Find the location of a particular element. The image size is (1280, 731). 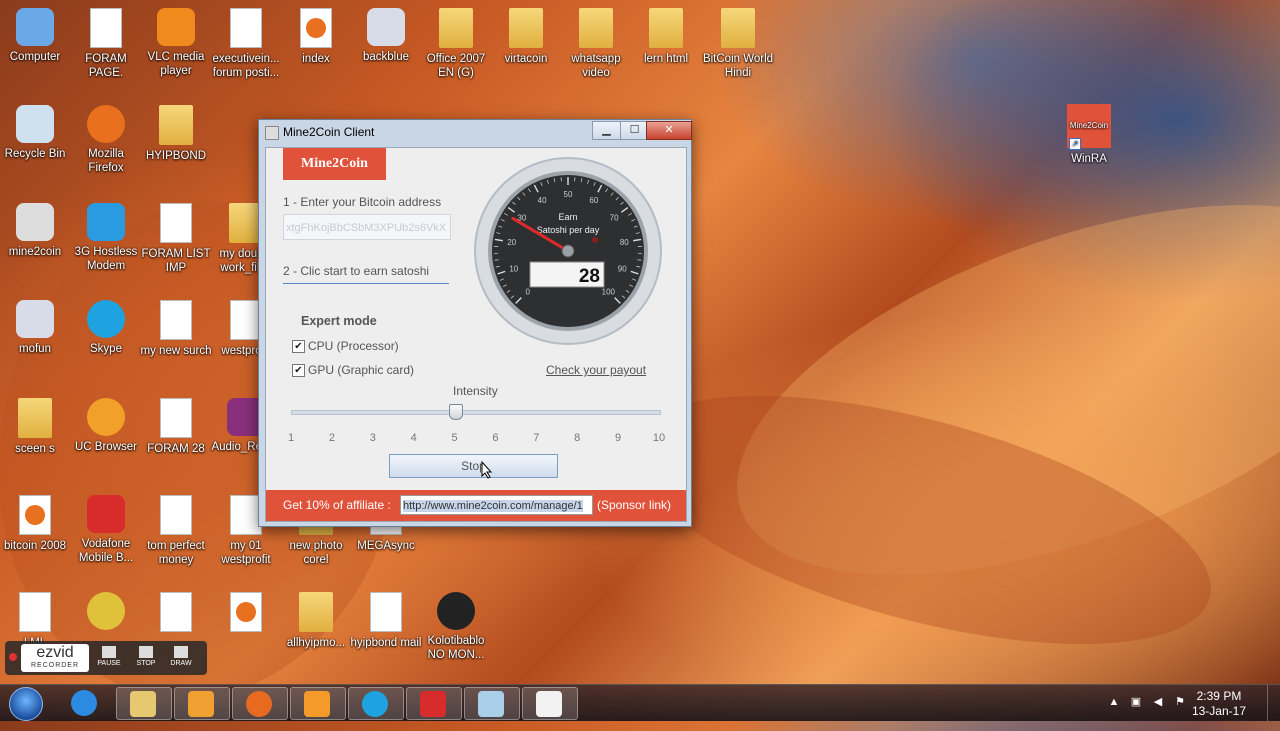

firefox-file-icon is located at coordinates (316, 28).